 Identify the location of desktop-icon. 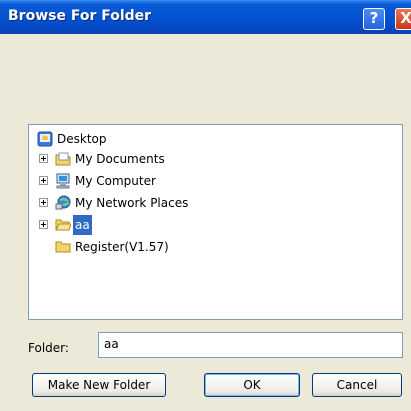
(45, 139).